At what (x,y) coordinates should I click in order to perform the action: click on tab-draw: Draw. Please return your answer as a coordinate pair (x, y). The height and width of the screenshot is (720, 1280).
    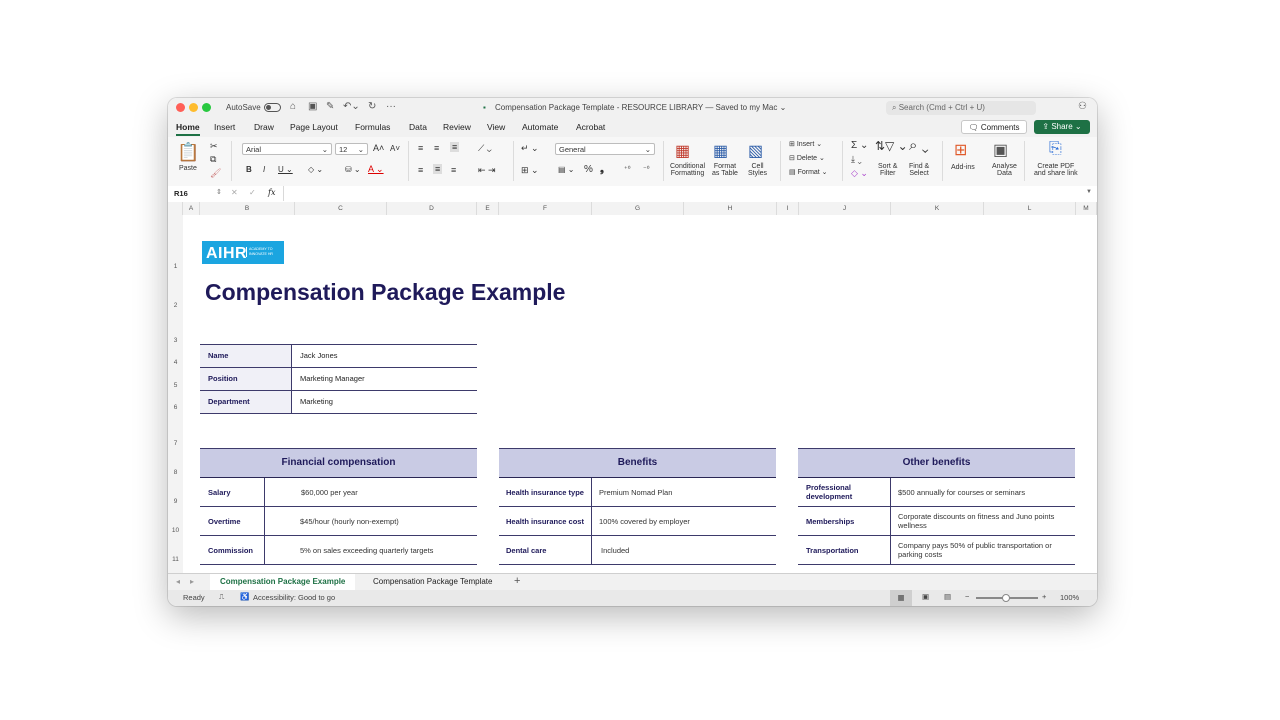
    Looking at the image, I should click on (264, 127).